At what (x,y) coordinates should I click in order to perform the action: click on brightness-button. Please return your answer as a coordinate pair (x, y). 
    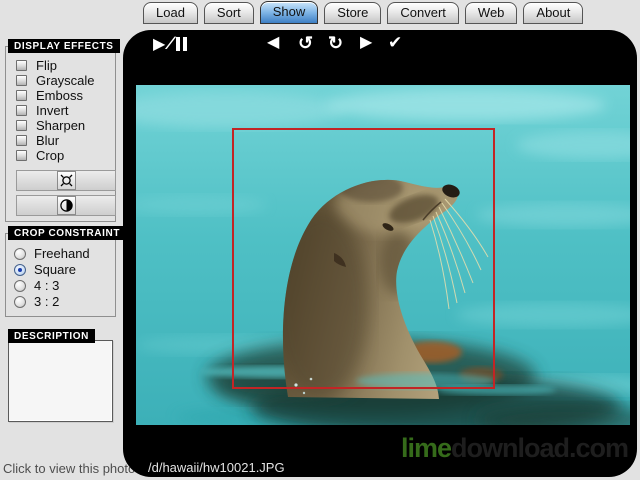
    Looking at the image, I should click on (66, 180).